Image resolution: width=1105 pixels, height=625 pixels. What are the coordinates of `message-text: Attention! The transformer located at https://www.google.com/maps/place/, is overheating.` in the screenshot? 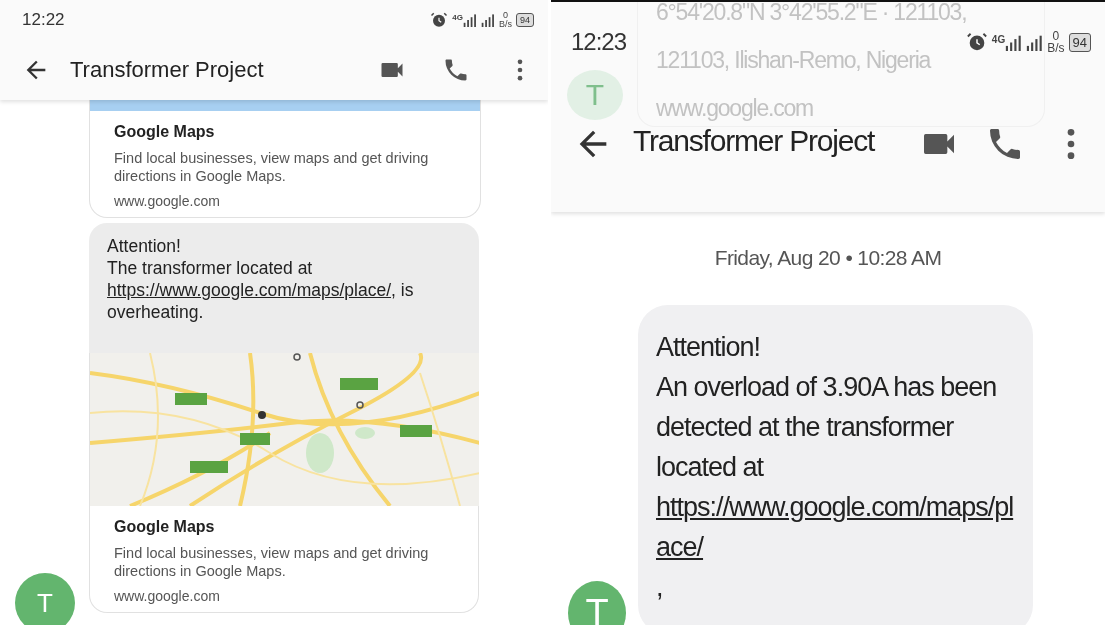 It's located at (260, 279).